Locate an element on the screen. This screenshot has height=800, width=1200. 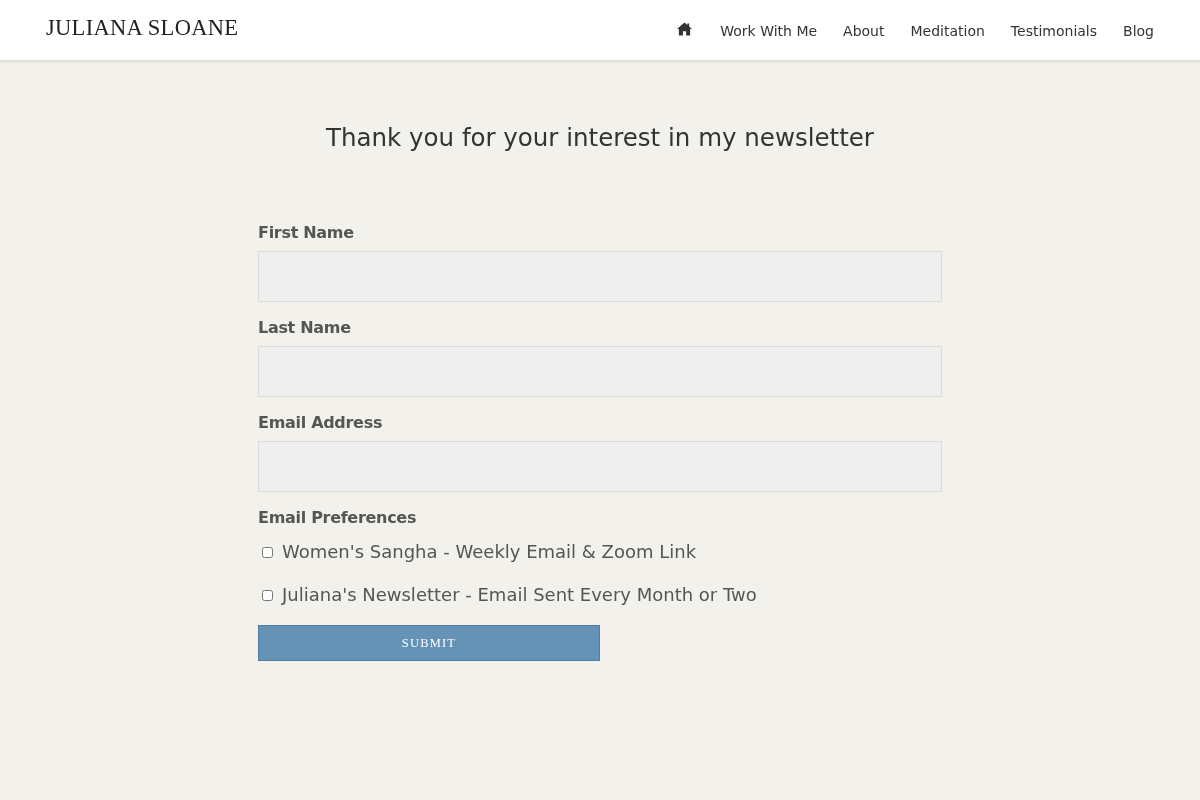
field-label: Email Address is located at coordinates (320, 423).